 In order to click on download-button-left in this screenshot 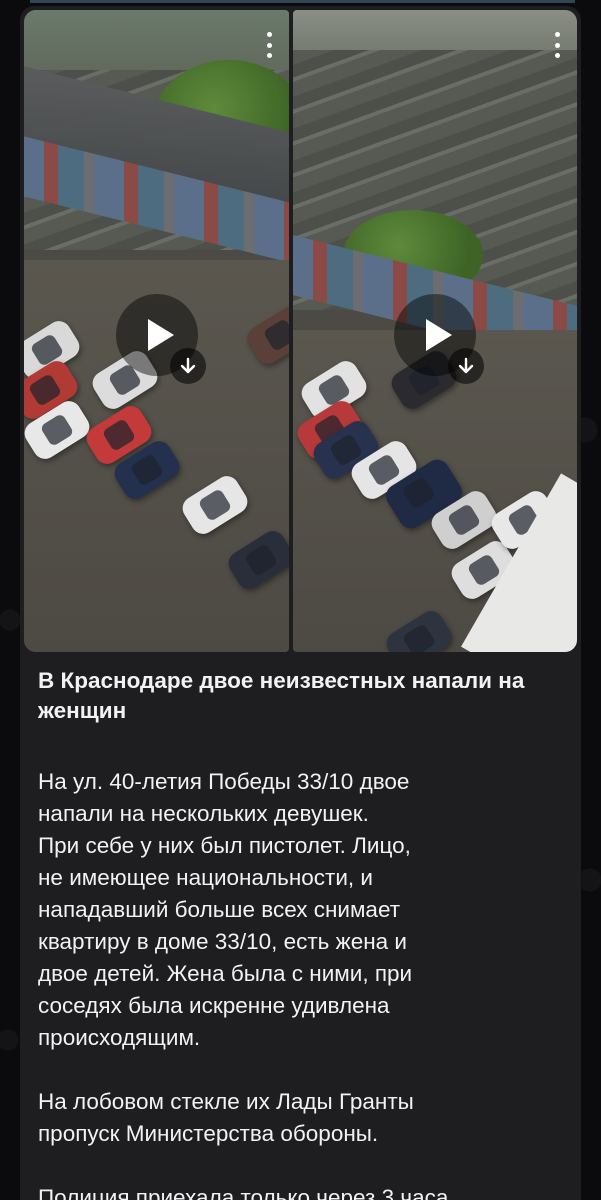, I will do `click(188, 366)`.